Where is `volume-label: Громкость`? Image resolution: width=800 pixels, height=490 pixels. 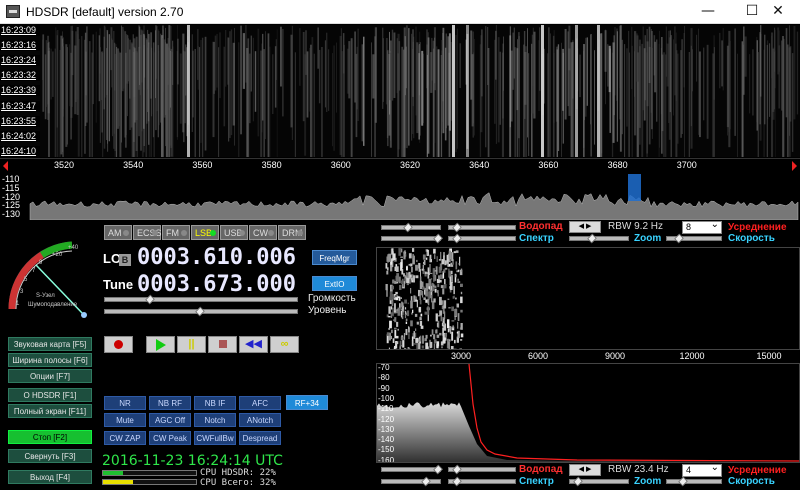
volume-label: Громкость is located at coordinates (332, 298).